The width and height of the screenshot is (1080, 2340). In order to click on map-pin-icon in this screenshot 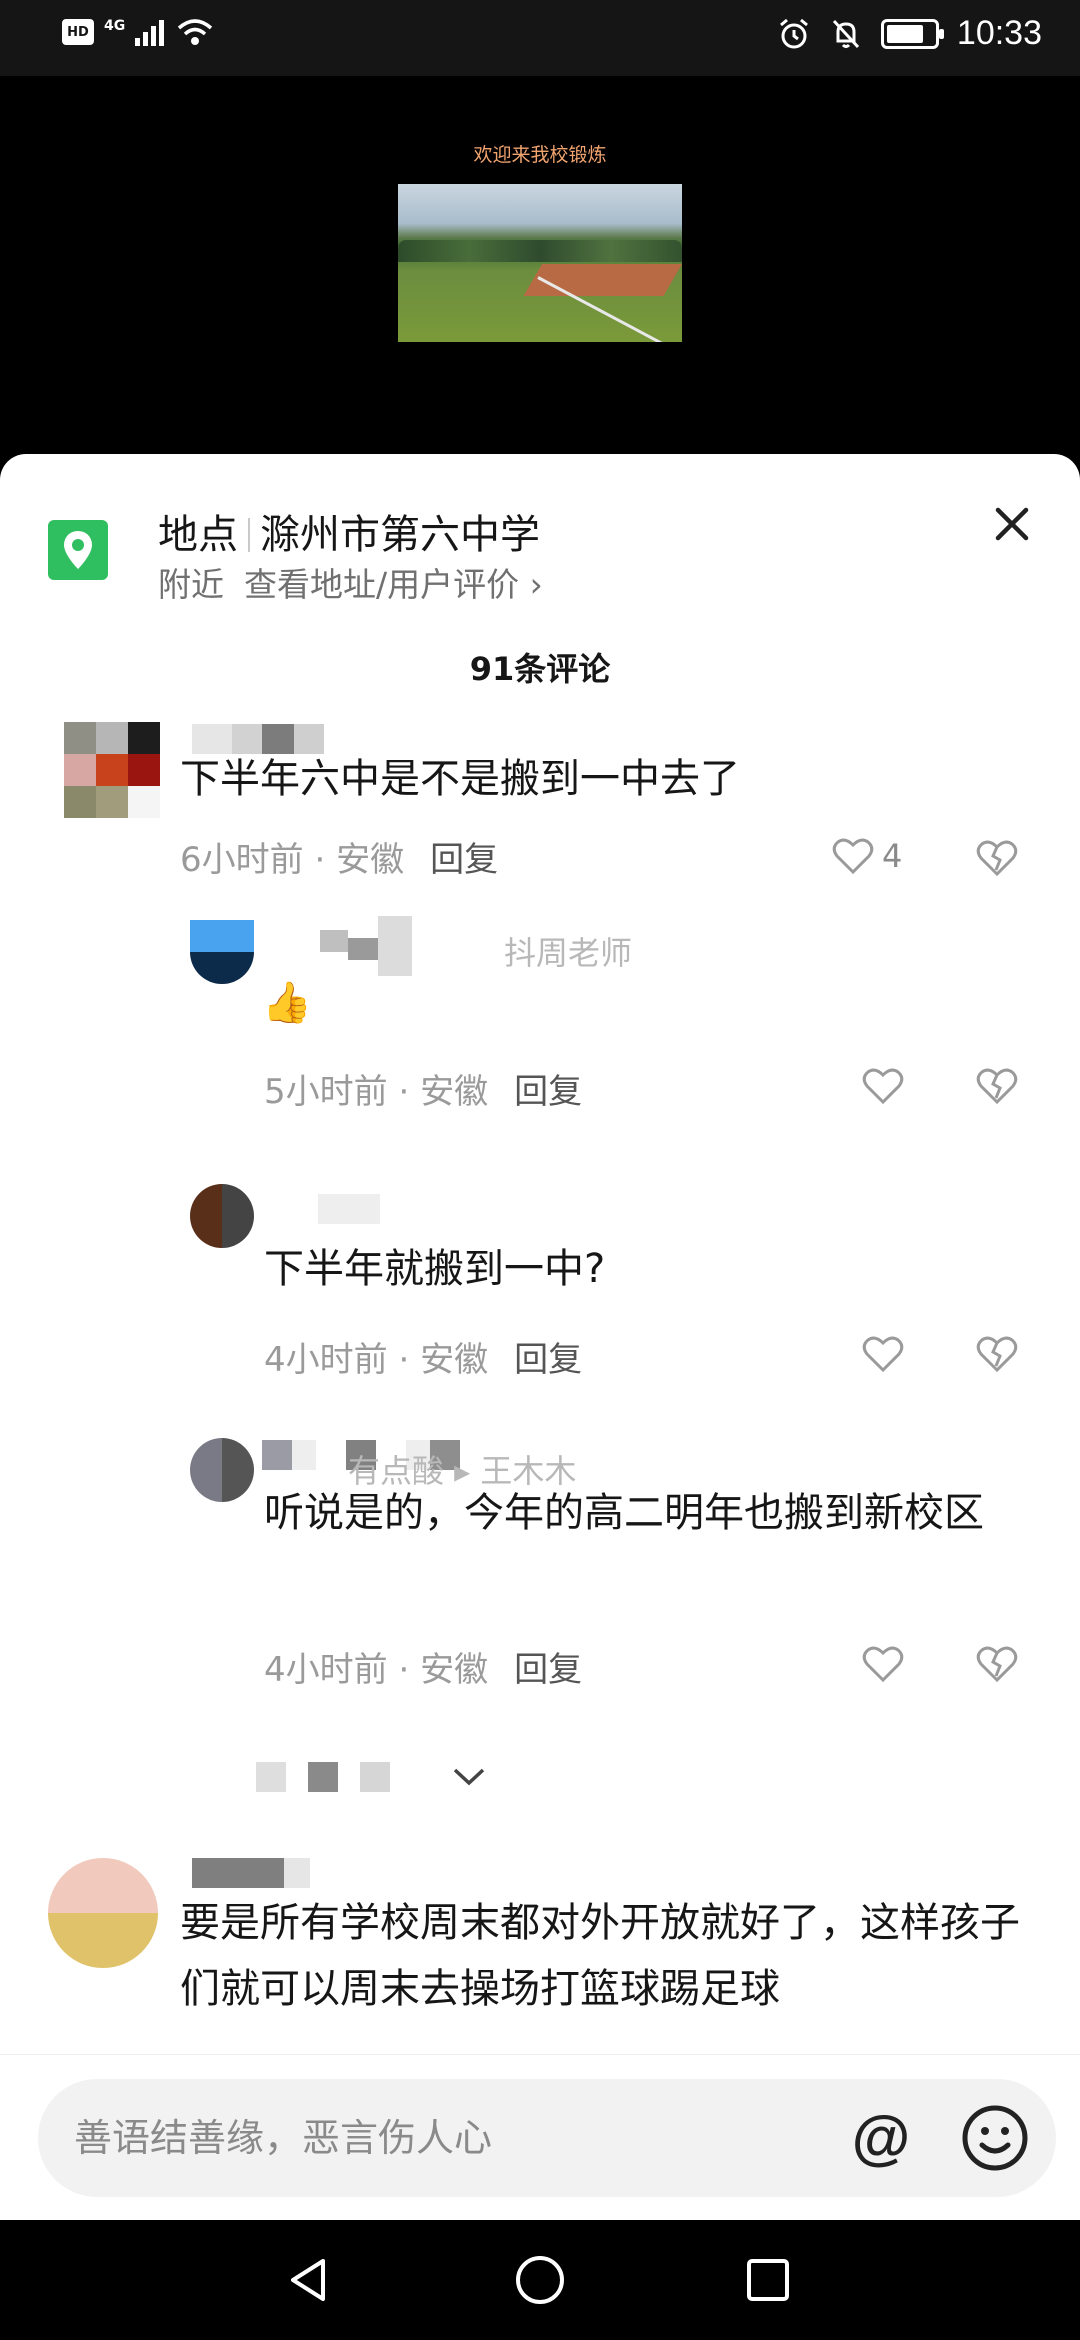, I will do `click(78, 550)`.